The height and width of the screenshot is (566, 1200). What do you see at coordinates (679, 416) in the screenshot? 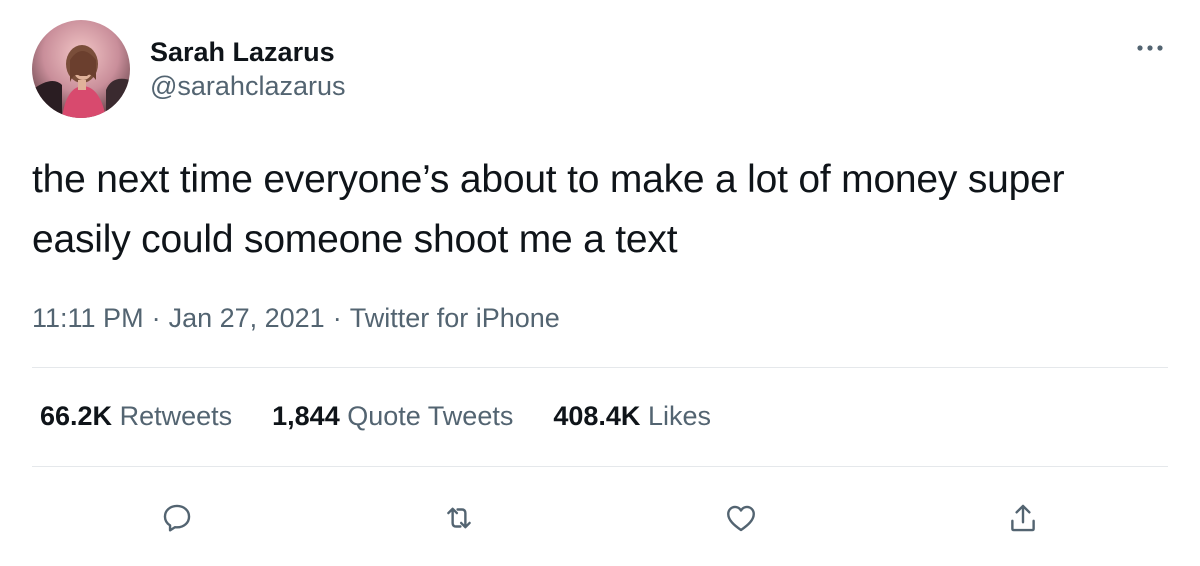
I see `likes-label: Likes` at bounding box center [679, 416].